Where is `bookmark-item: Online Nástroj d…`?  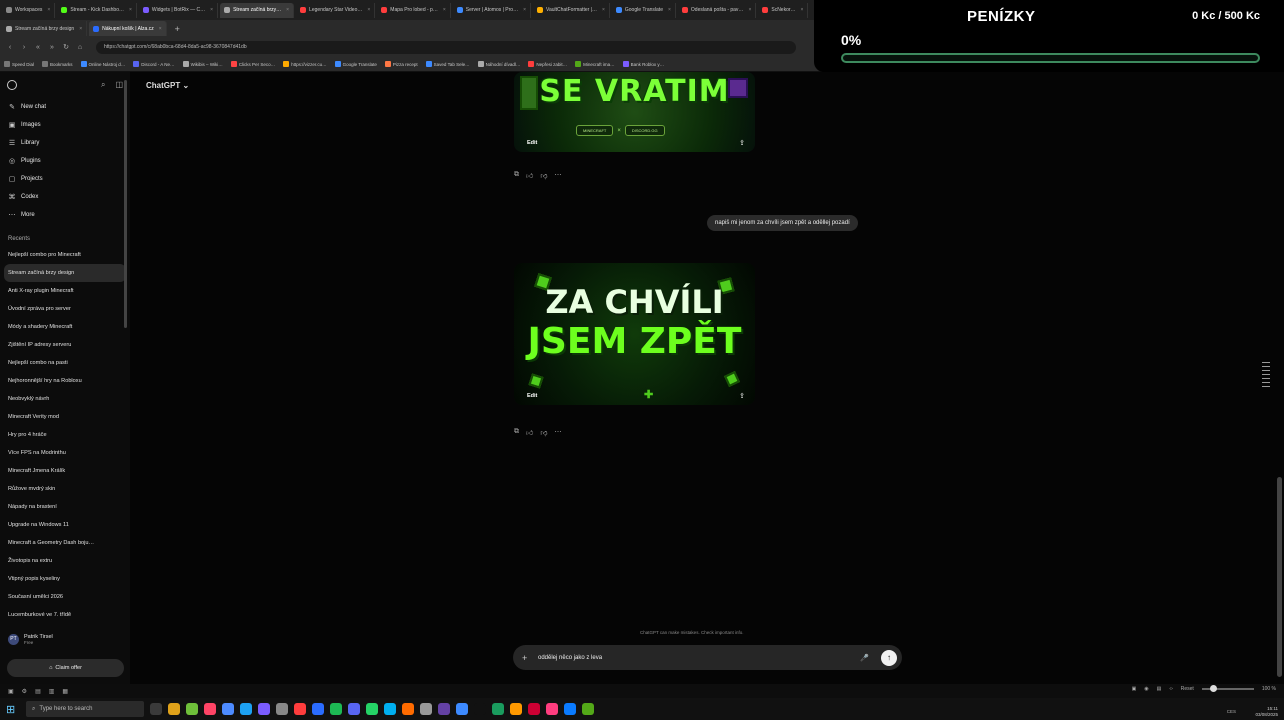 bookmark-item: Online Nástroj d… is located at coordinates (102, 64).